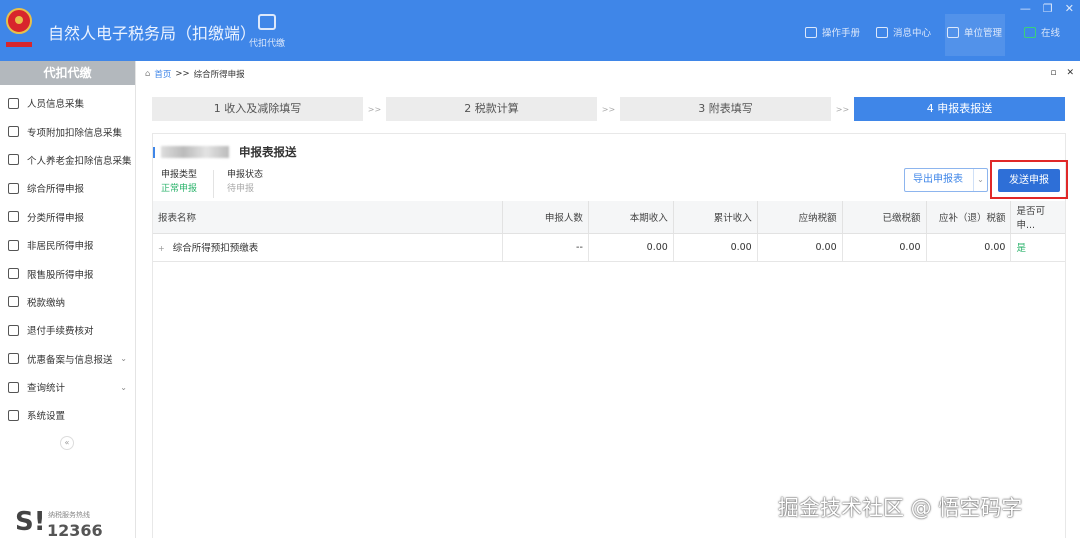 This screenshot has width=1080, height=540. I want to click on link-label: 在线, so click(1051, 33).